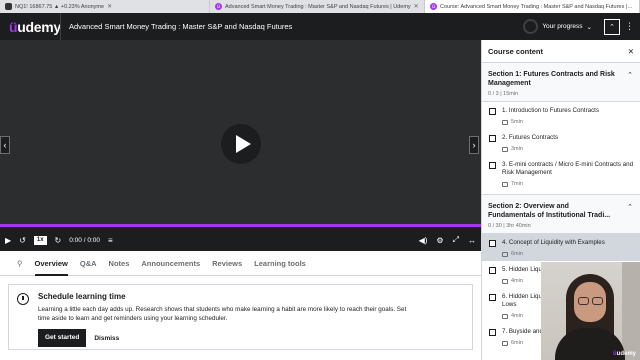 This screenshot has height=360, width=640. What do you see at coordinates (561, 142) in the screenshot?
I see `lecture-item: 2. Futures Contracts 3min` at bounding box center [561, 142].